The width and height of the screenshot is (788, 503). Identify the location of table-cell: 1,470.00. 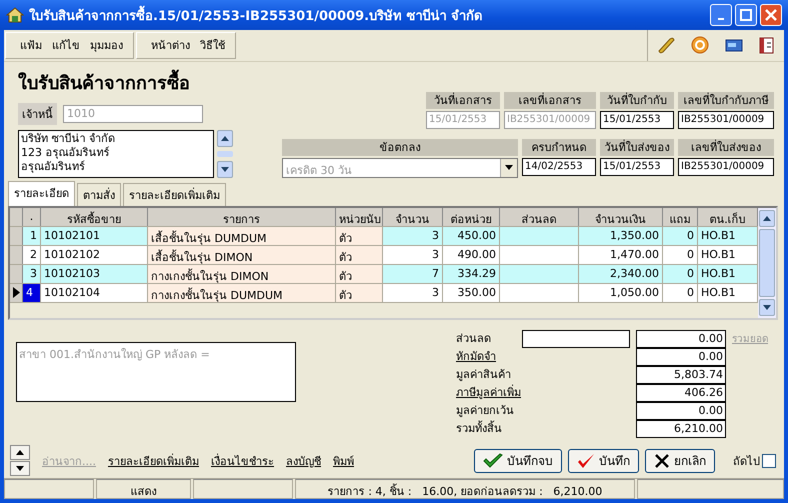
(621, 255).